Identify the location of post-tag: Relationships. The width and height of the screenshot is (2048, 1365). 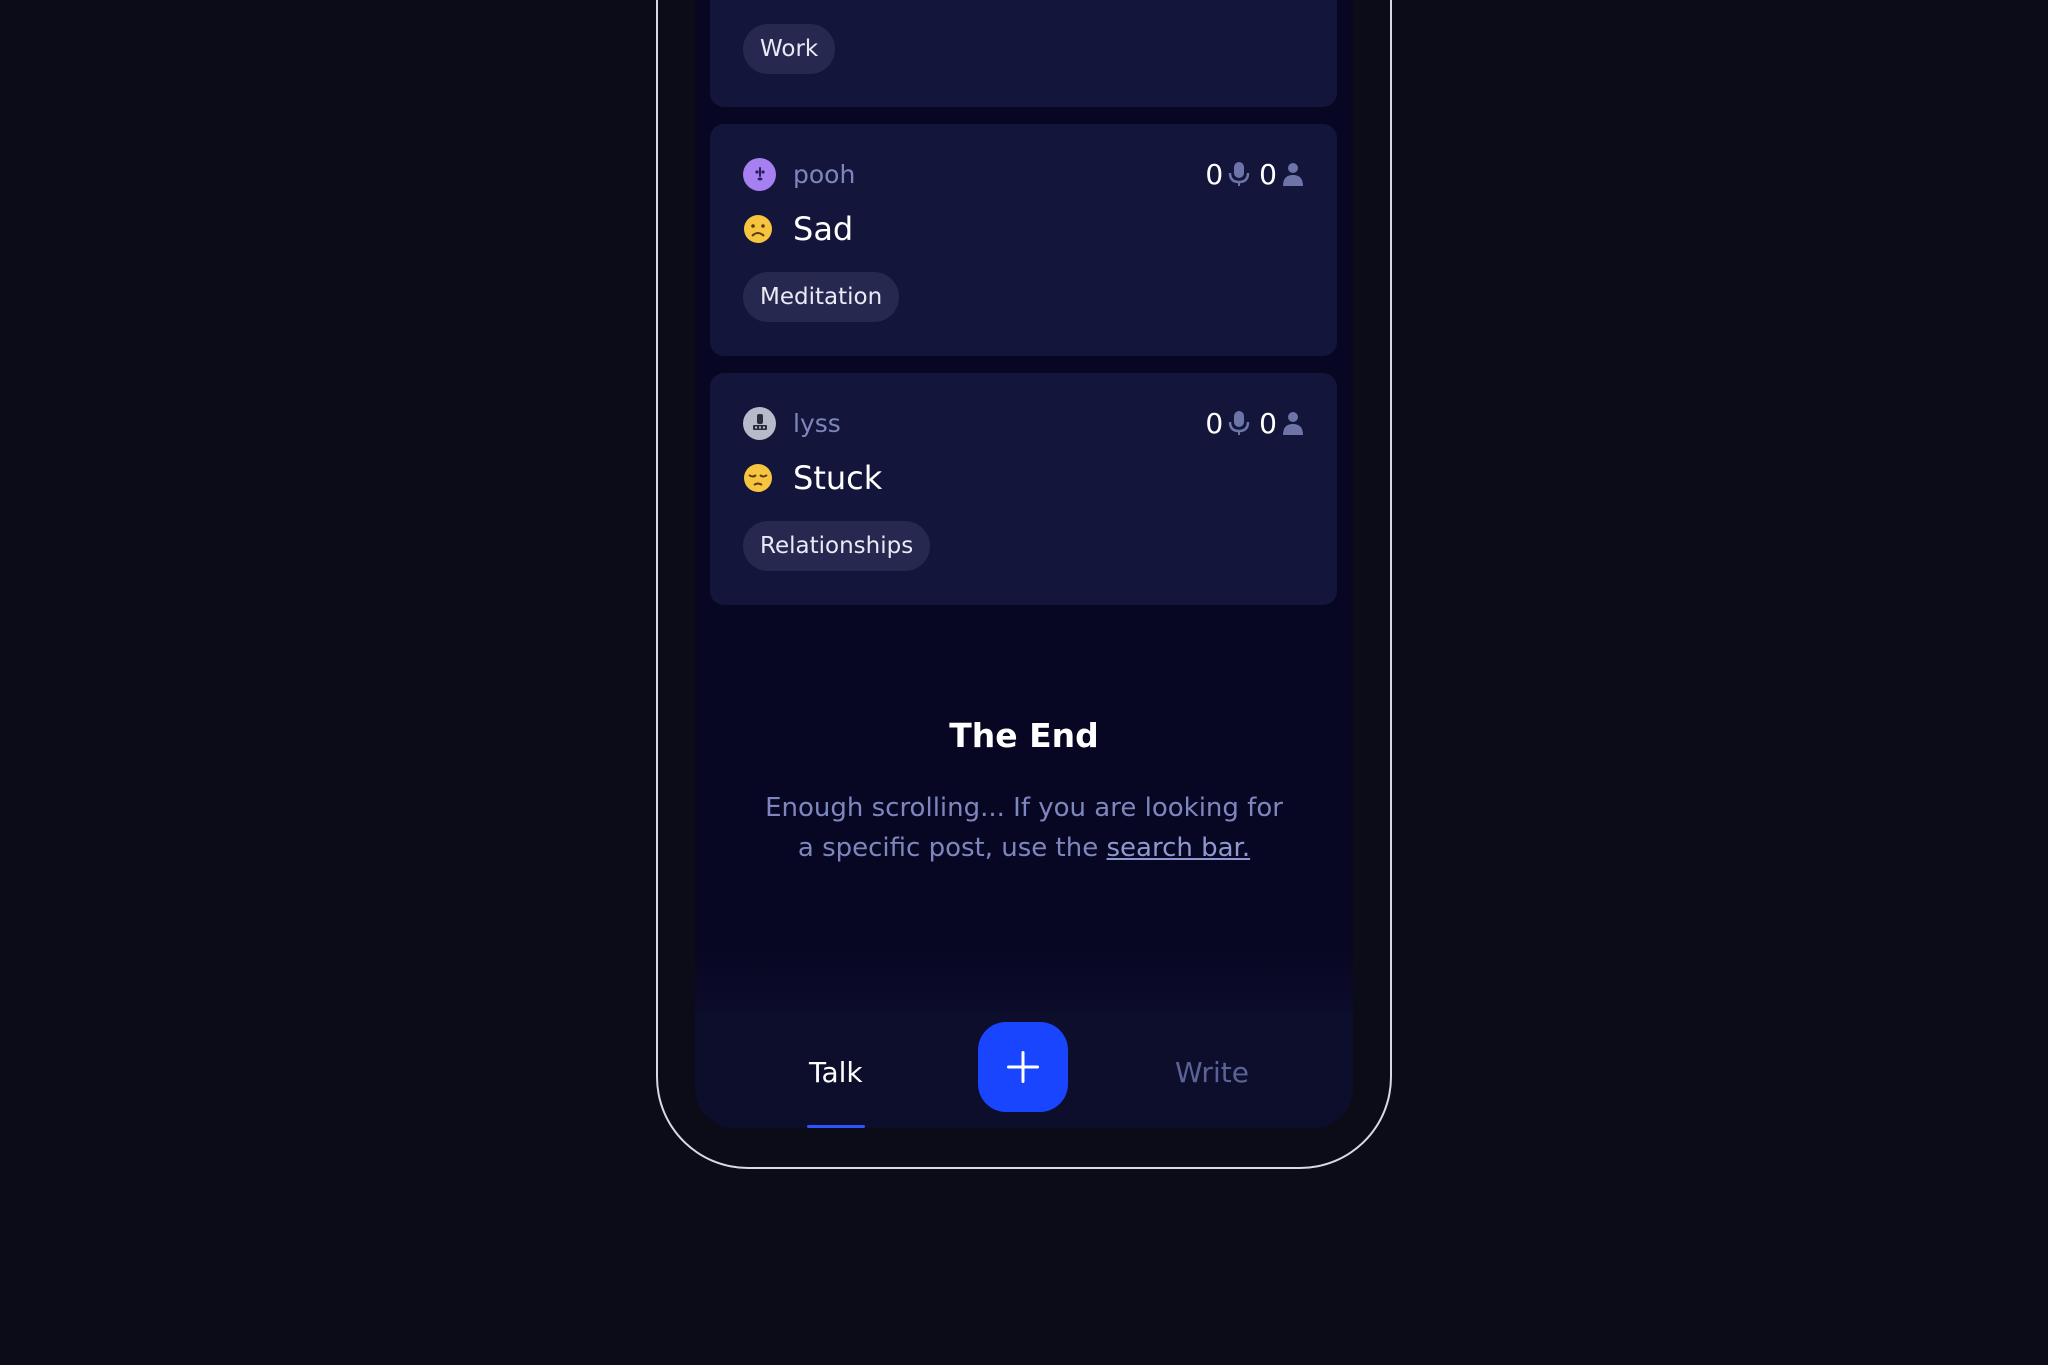
(837, 546).